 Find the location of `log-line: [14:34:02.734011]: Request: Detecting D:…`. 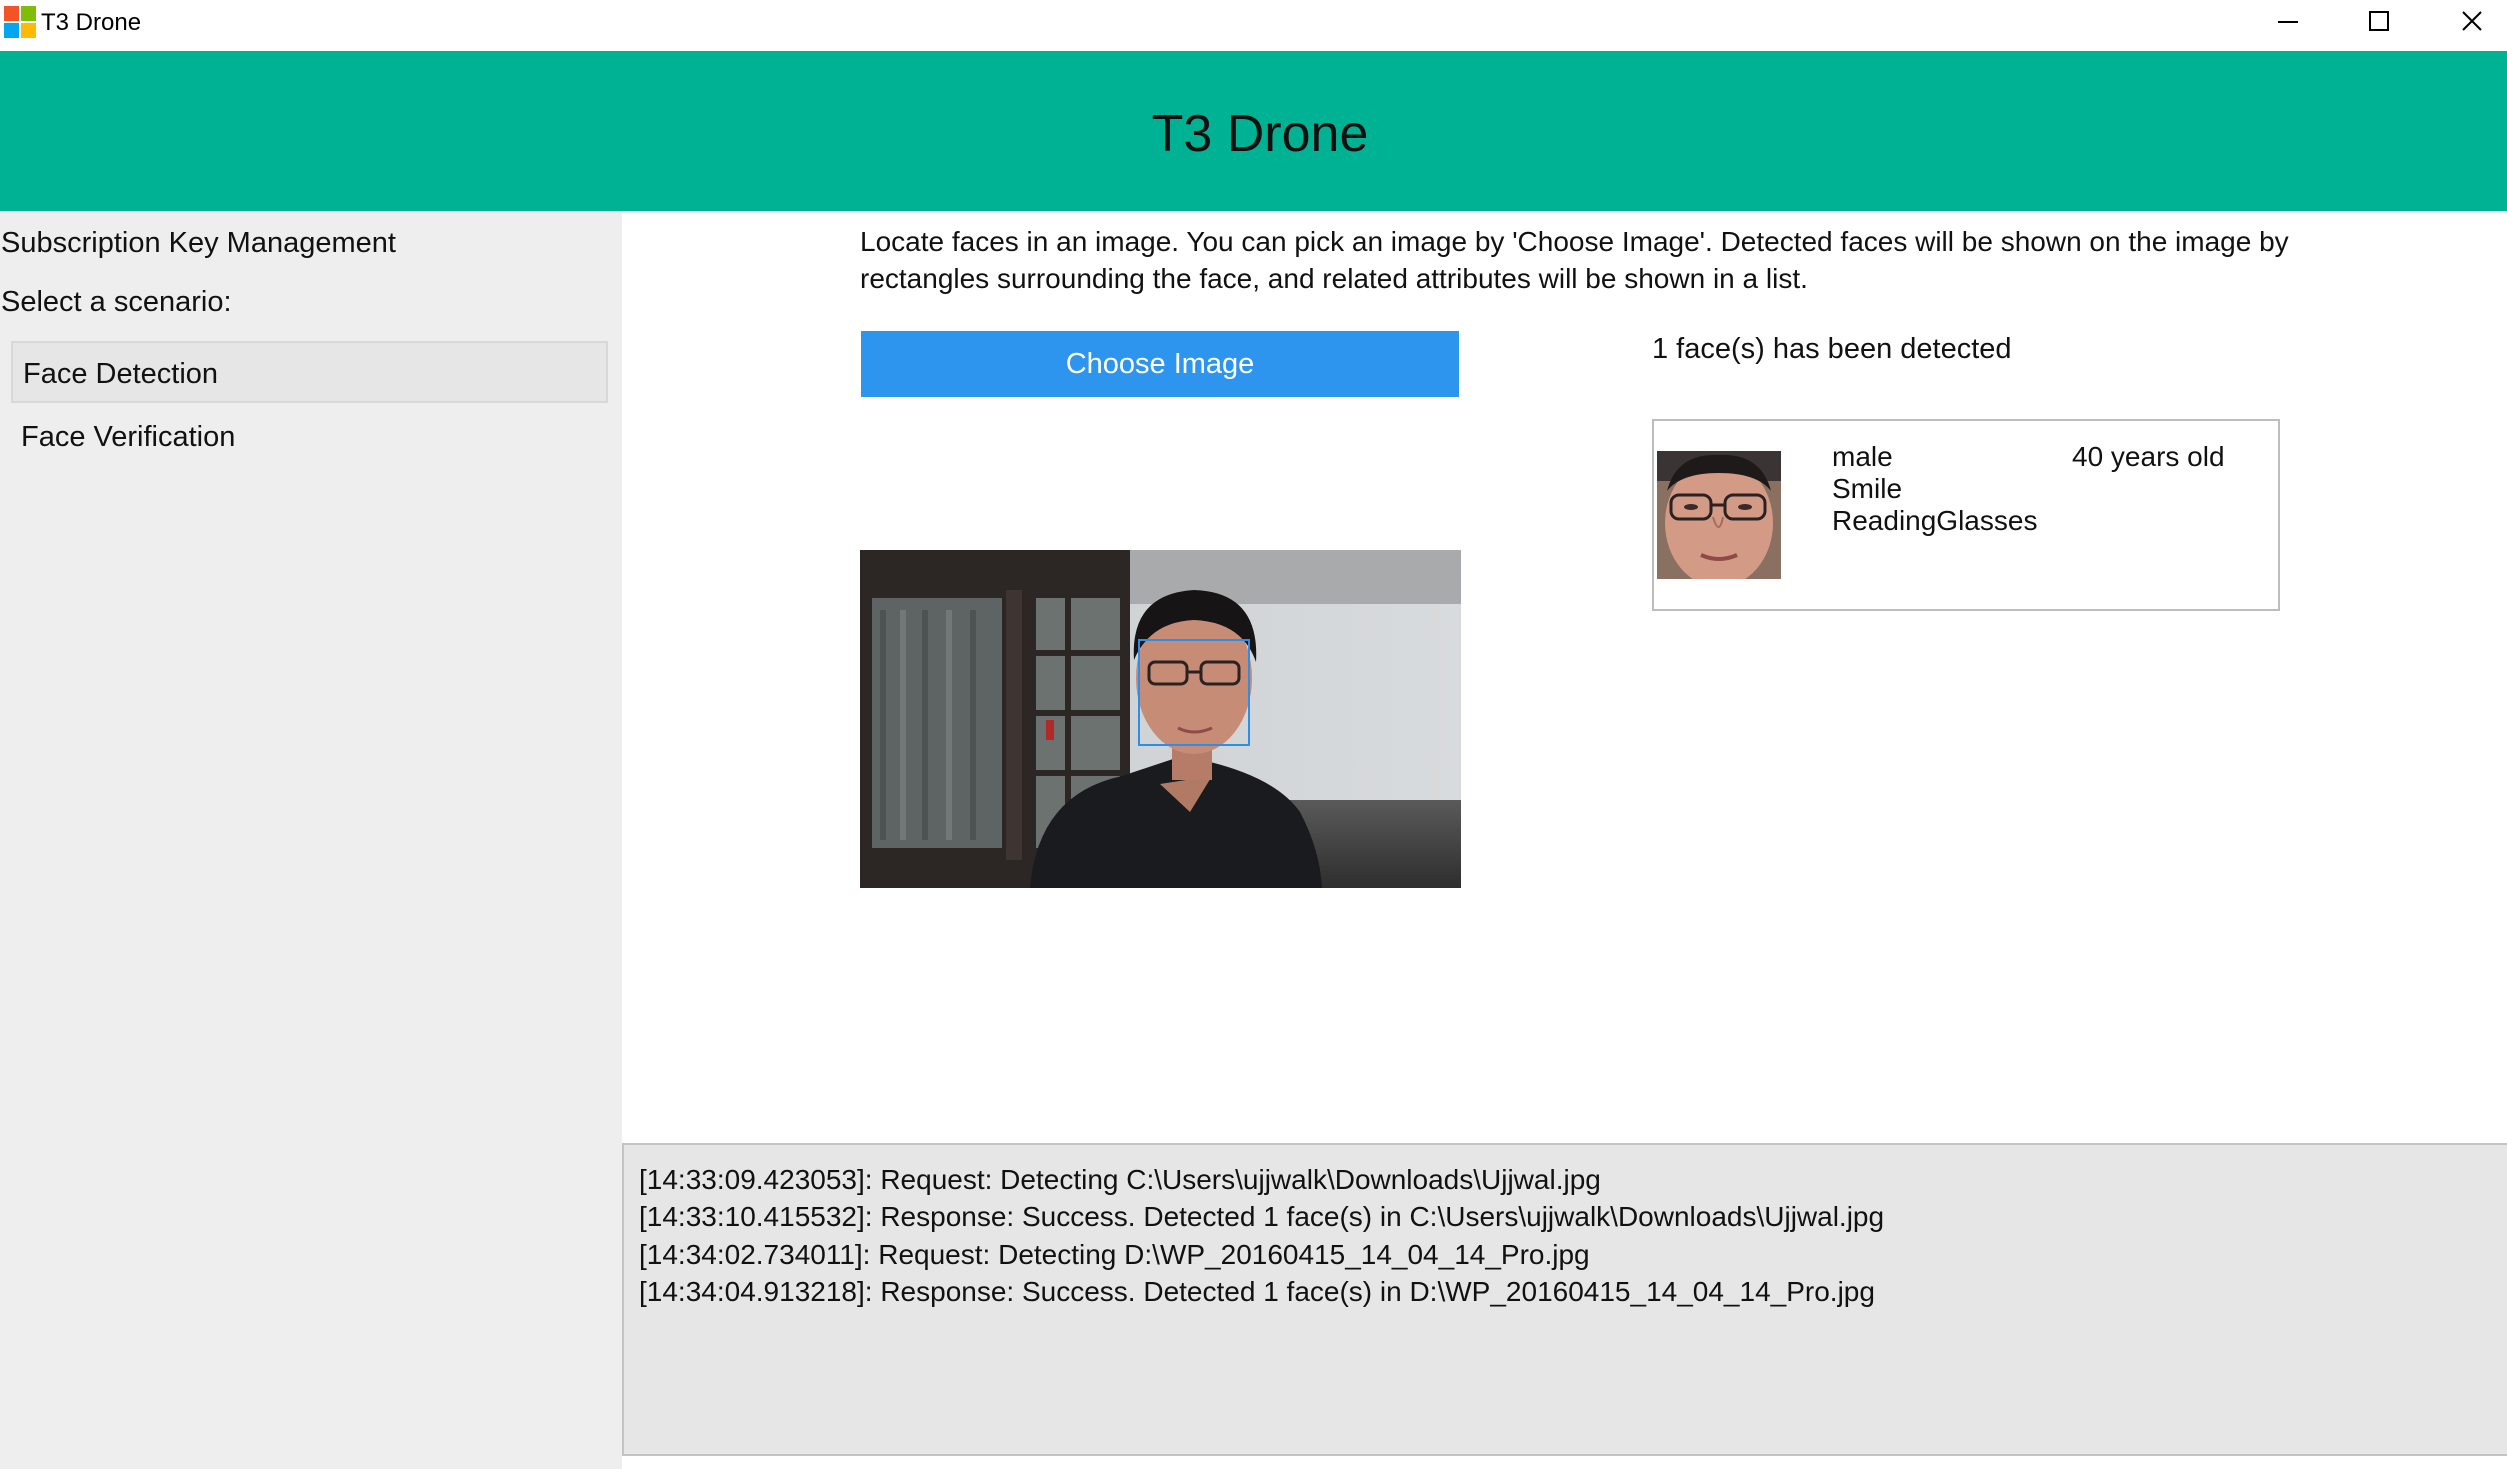

log-line: [14:34:02.734011]: Request: Detecting D:… is located at coordinates (1114, 1254).